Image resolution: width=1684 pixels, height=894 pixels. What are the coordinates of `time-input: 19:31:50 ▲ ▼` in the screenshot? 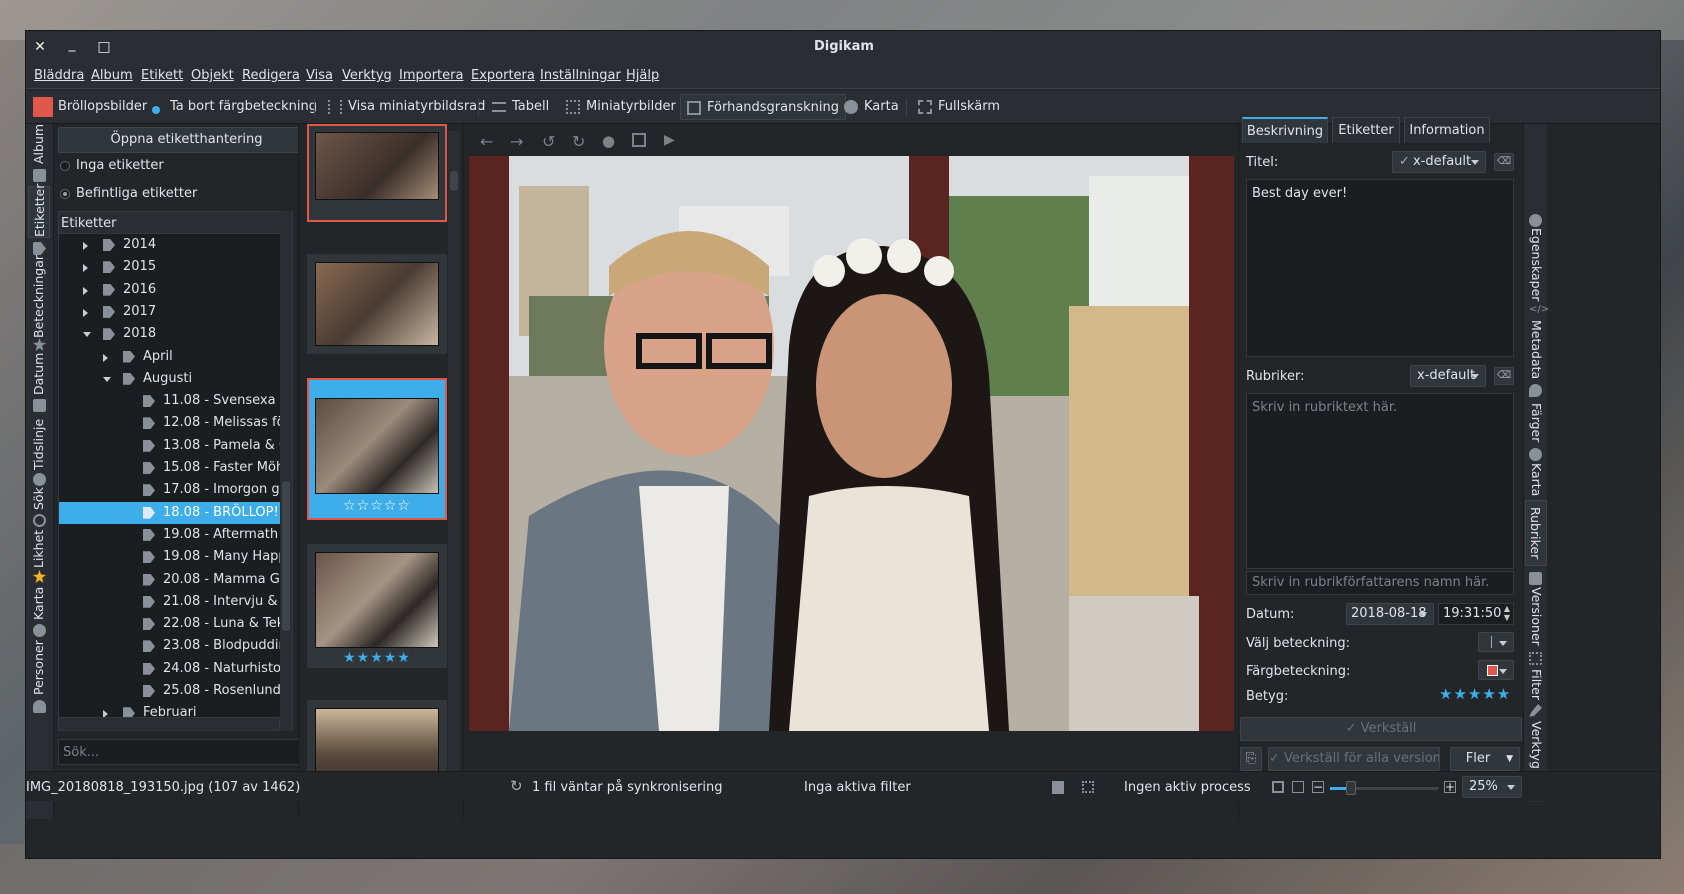 It's located at (1476, 614).